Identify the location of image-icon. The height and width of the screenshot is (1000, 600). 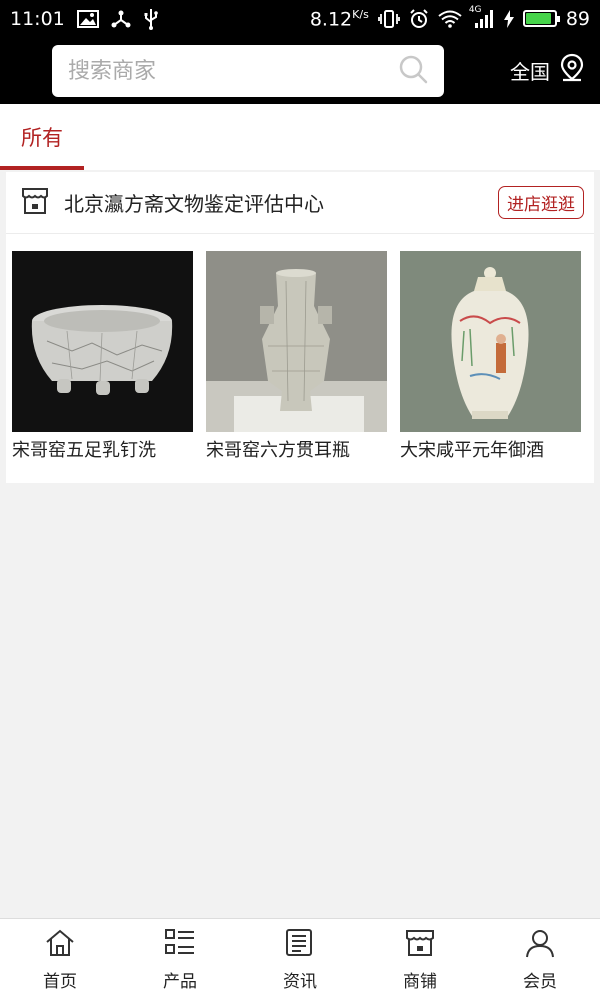
(87, 19).